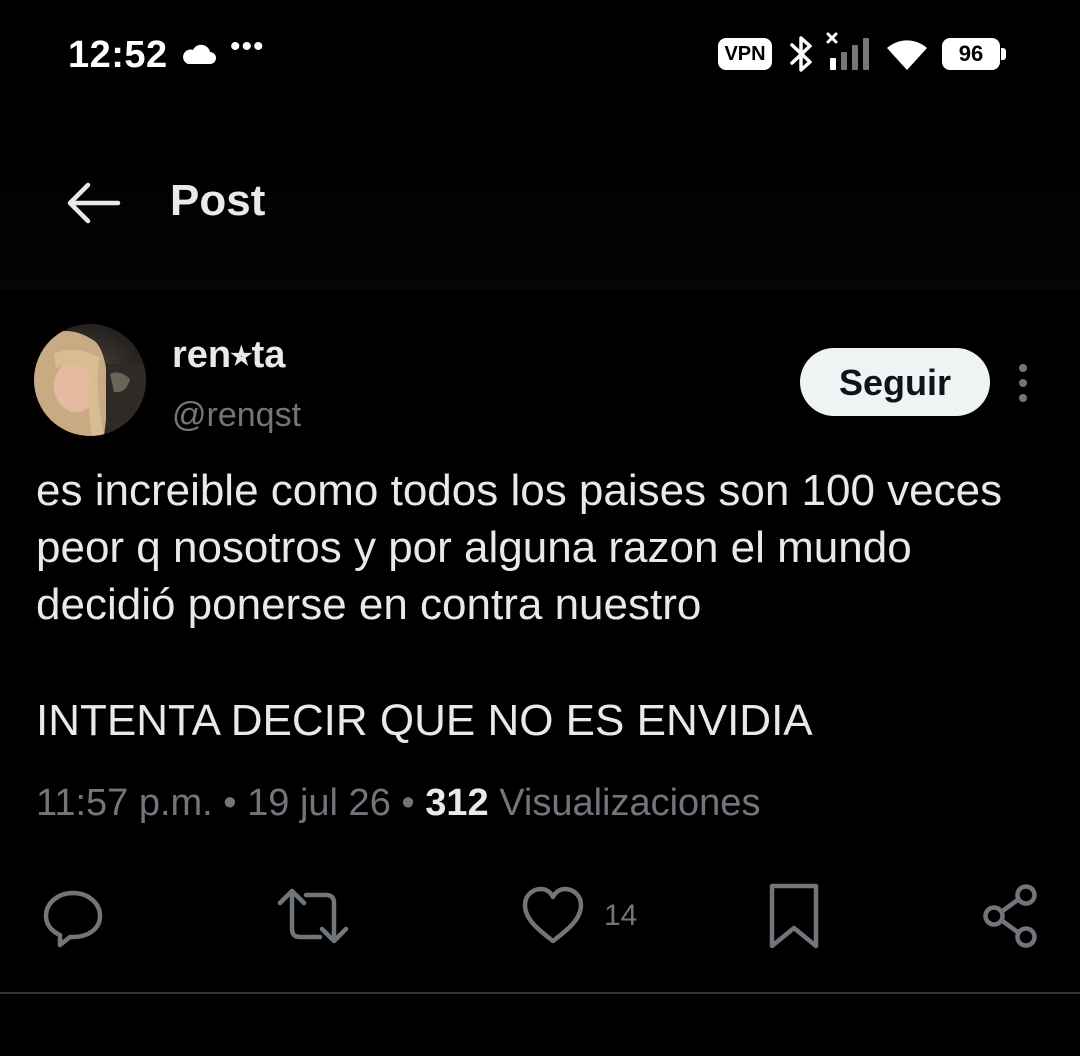 The width and height of the screenshot is (1080, 1056). Describe the element at coordinates (1023, 383) in the screenshot. I see `more-options-icon` at that location.